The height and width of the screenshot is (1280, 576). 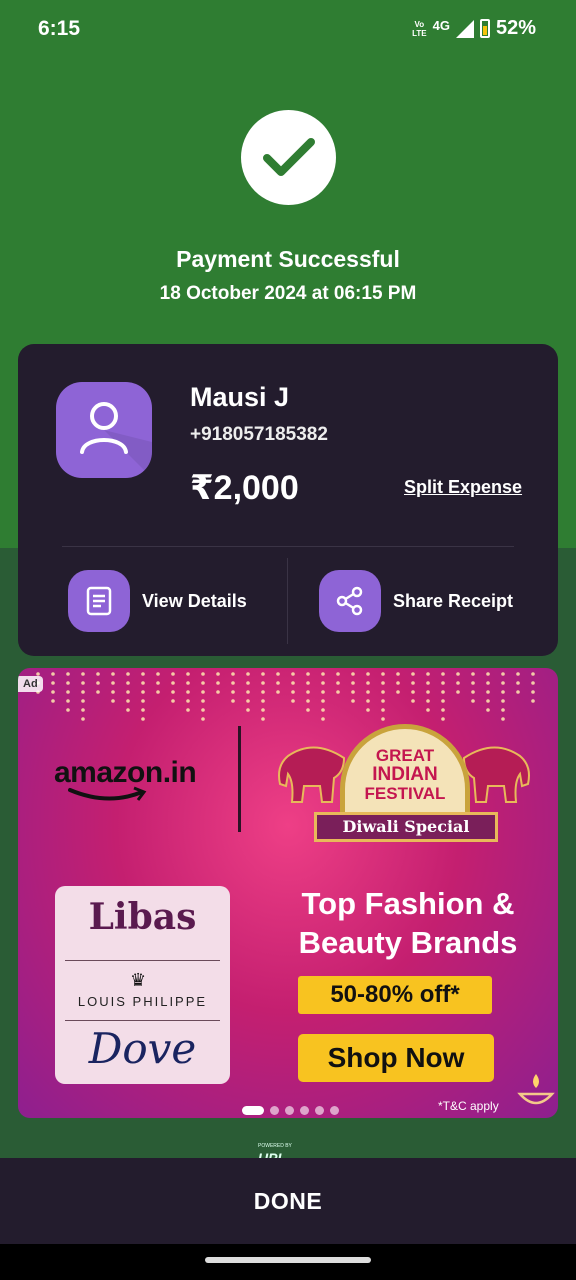 What do you see at coordinates (259, 434) in the screenshot?
I see `payee-phone: +918057185382` at bounding box center [259, 434].